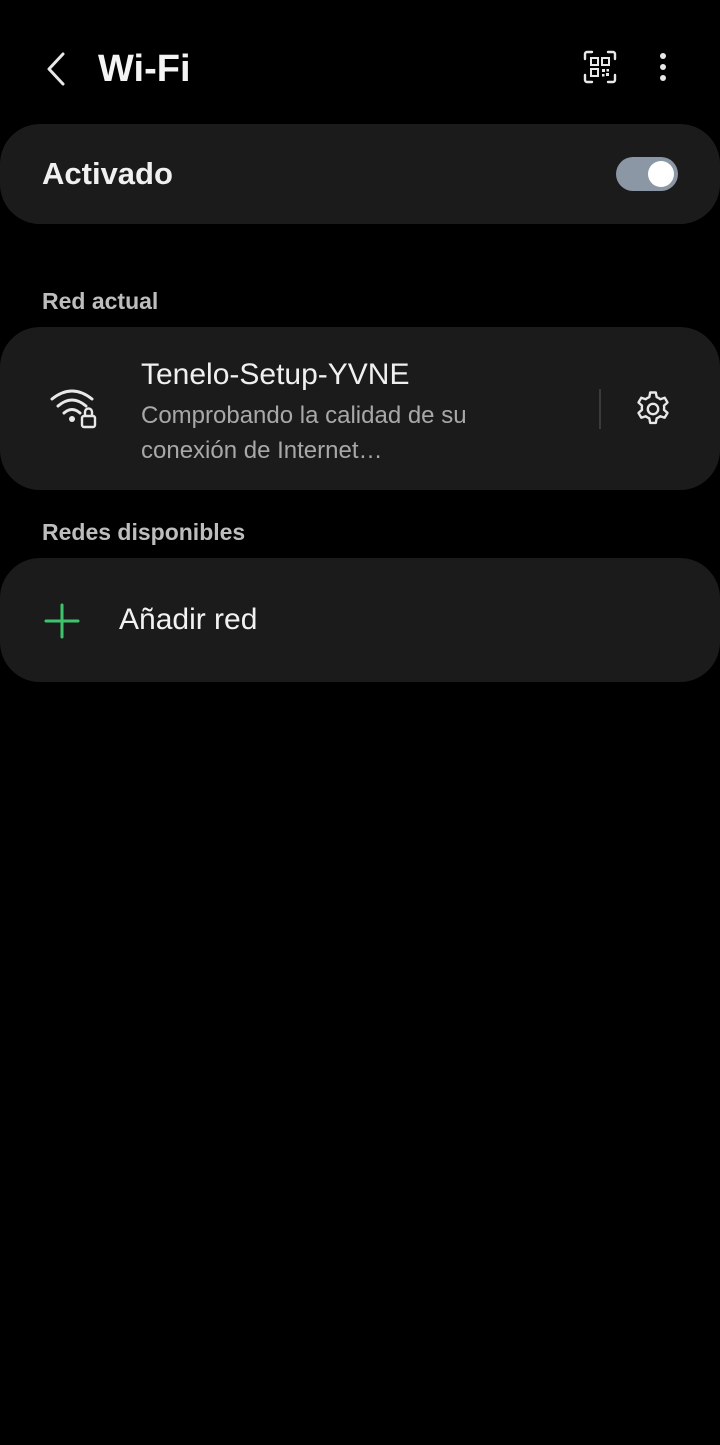 The height and width of the screenshot is (1445, 720). I want to click on wifi-toggle-switch, so click(647, 174).